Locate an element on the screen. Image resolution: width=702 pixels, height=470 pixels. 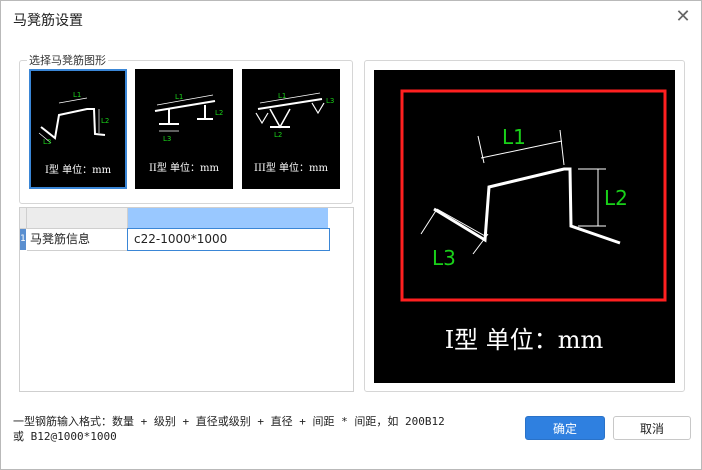
preview-l2-label: L2 is located at coordinates (616, 198).